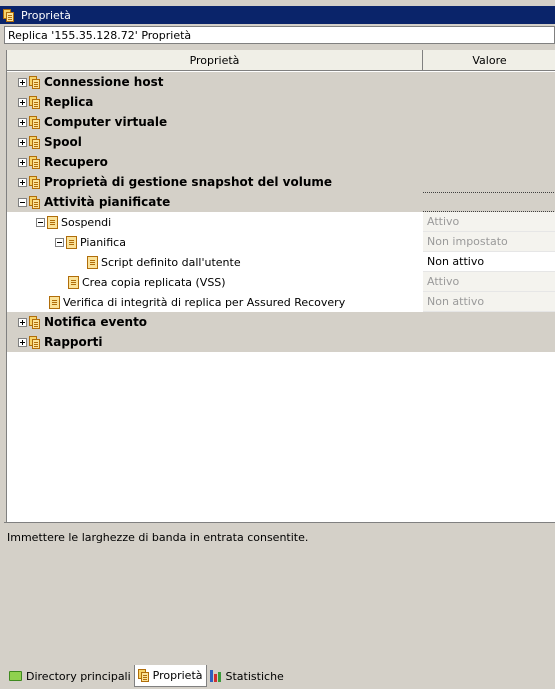 The width and height of the screenshot is (555, 689). Describe the element at coordinates (281, 142) in the screenshot. I see `row-spool: Spool` at that location.